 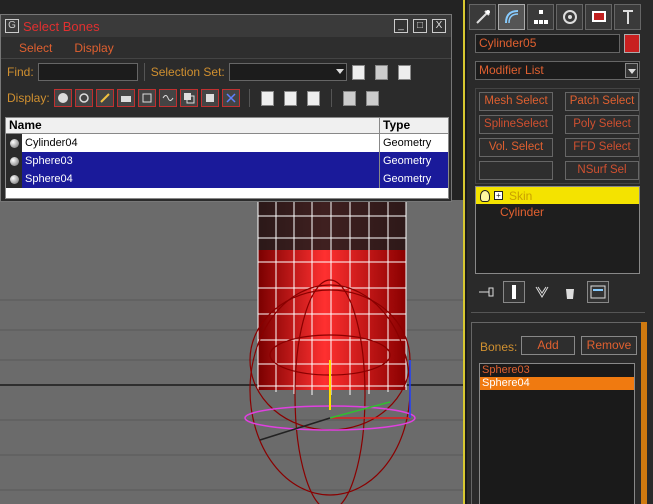 I want to click on create-tab-icon, so click(x=482, y=17).